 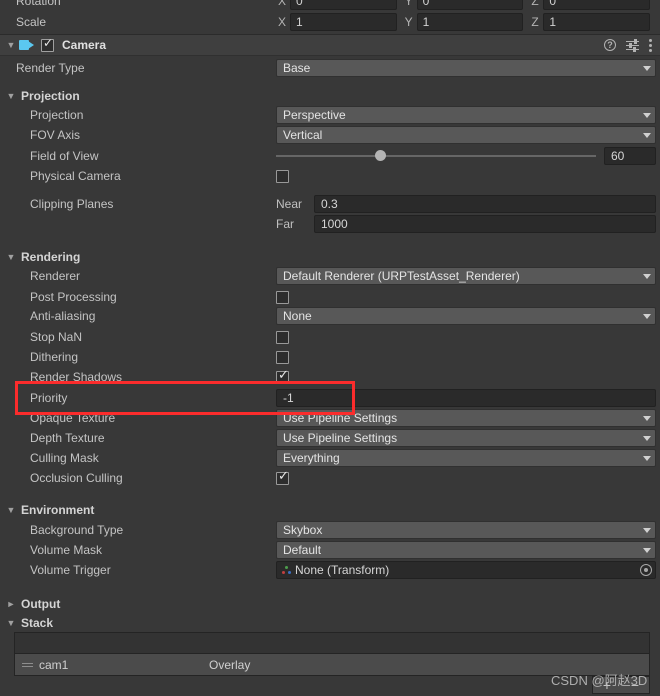 What do you see at coordinates (76, 377) in the screenshot?
I see `render-shadows-label: Render Shadows` at bounding box center [76, 377].